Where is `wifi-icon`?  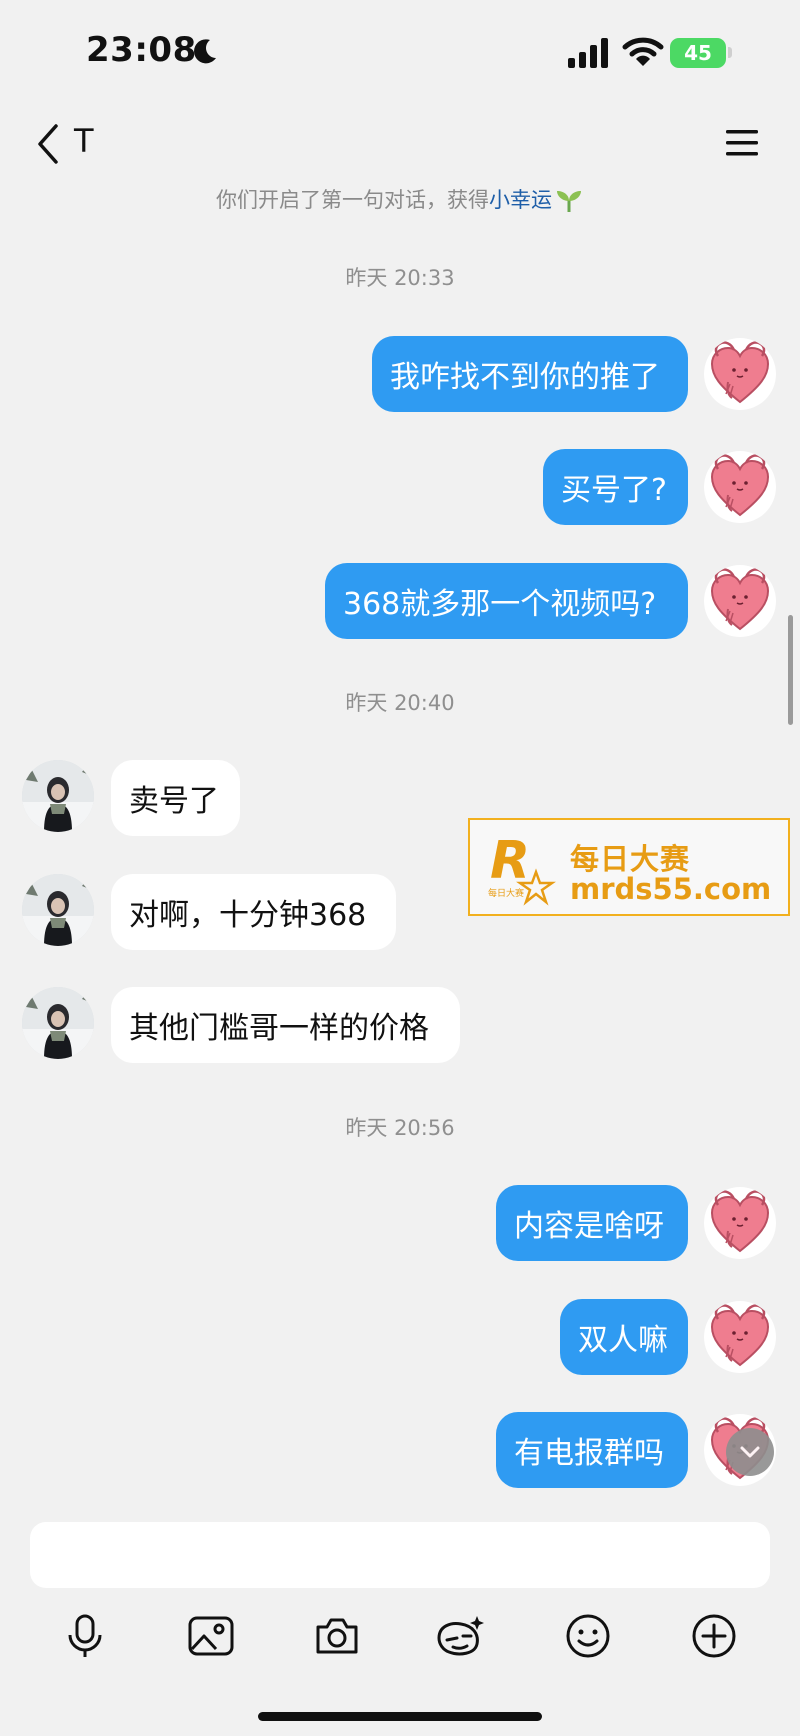 wifi-icon is located at coordinates (643, 51).